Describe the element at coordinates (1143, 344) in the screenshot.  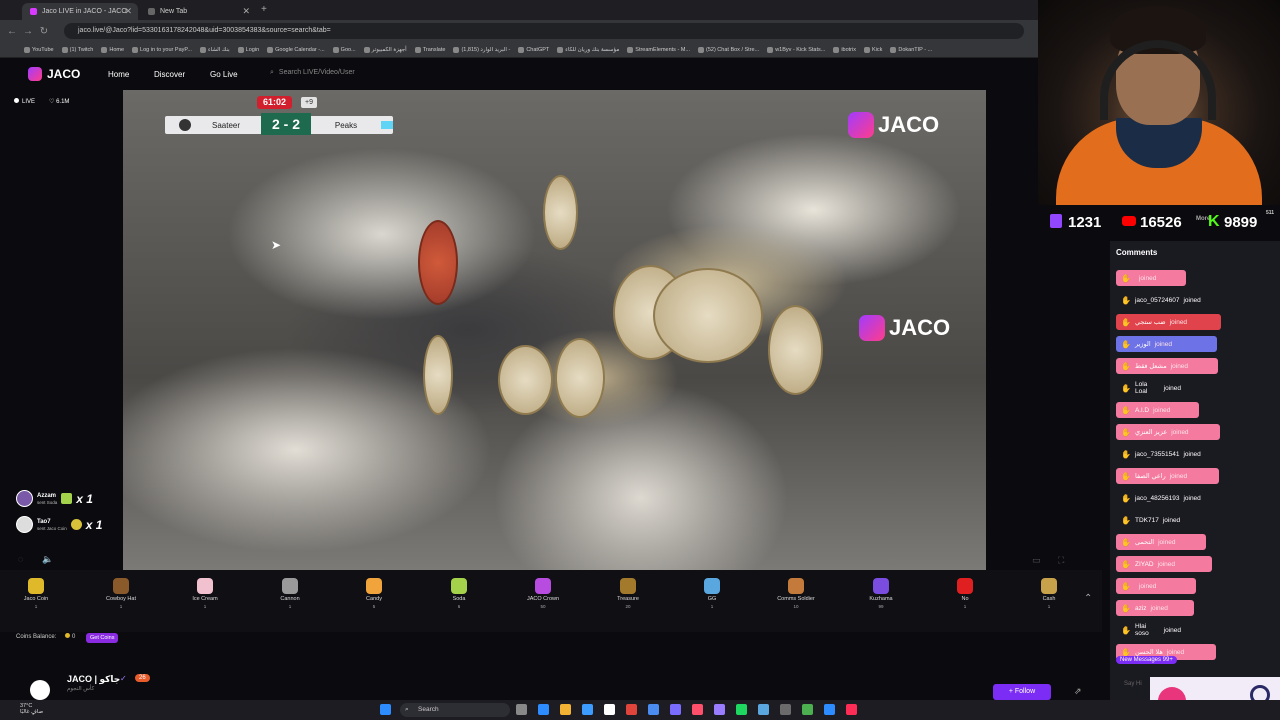
I see `chat-username: الوزير` at that location.